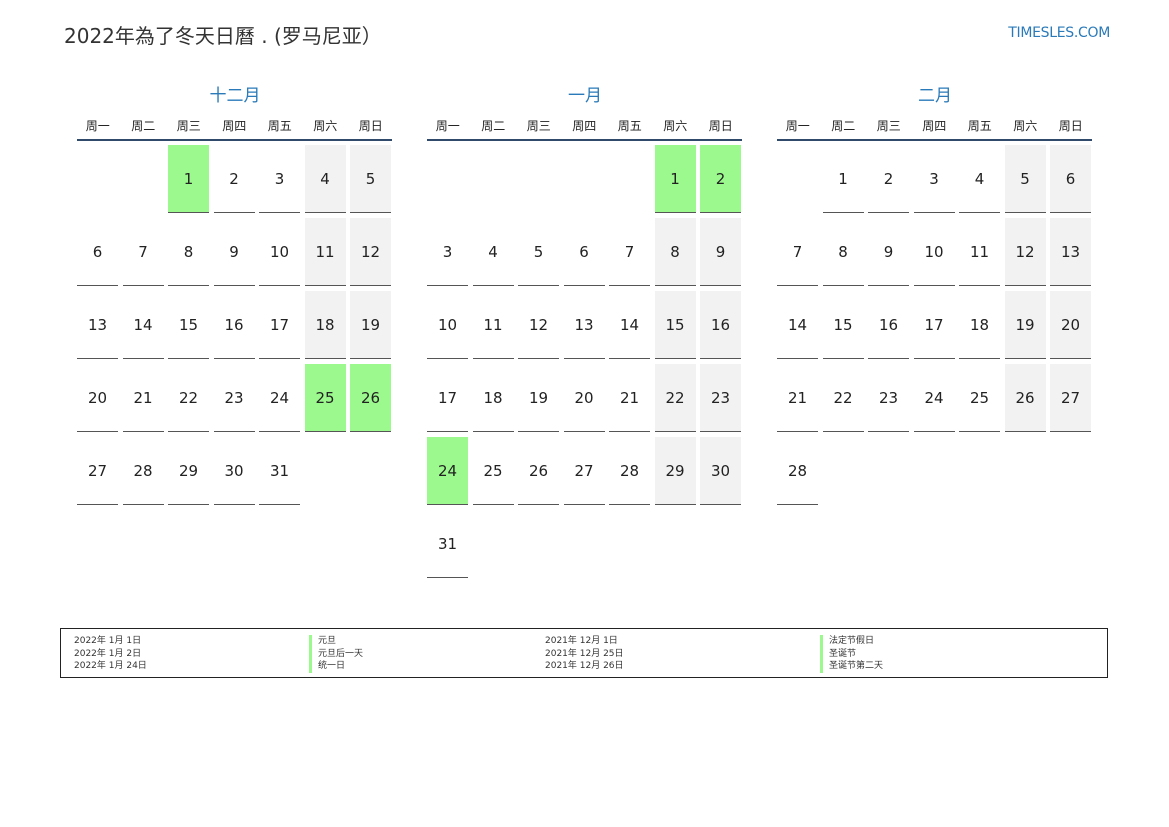  What do you see at coordinates (581, 641) in the screenshot?
I see `legend-date: 2021年 12月 1日` at bounding box center [581, 641].